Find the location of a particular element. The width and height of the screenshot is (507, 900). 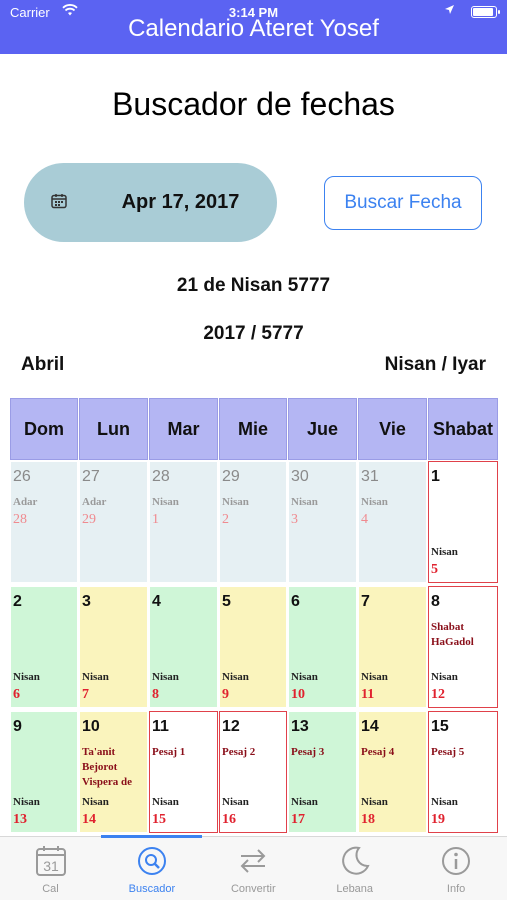

gregorian-month: Abril is located at coordinates (43, 364).